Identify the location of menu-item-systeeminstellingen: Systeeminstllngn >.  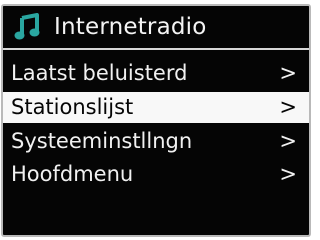
(156, 141).